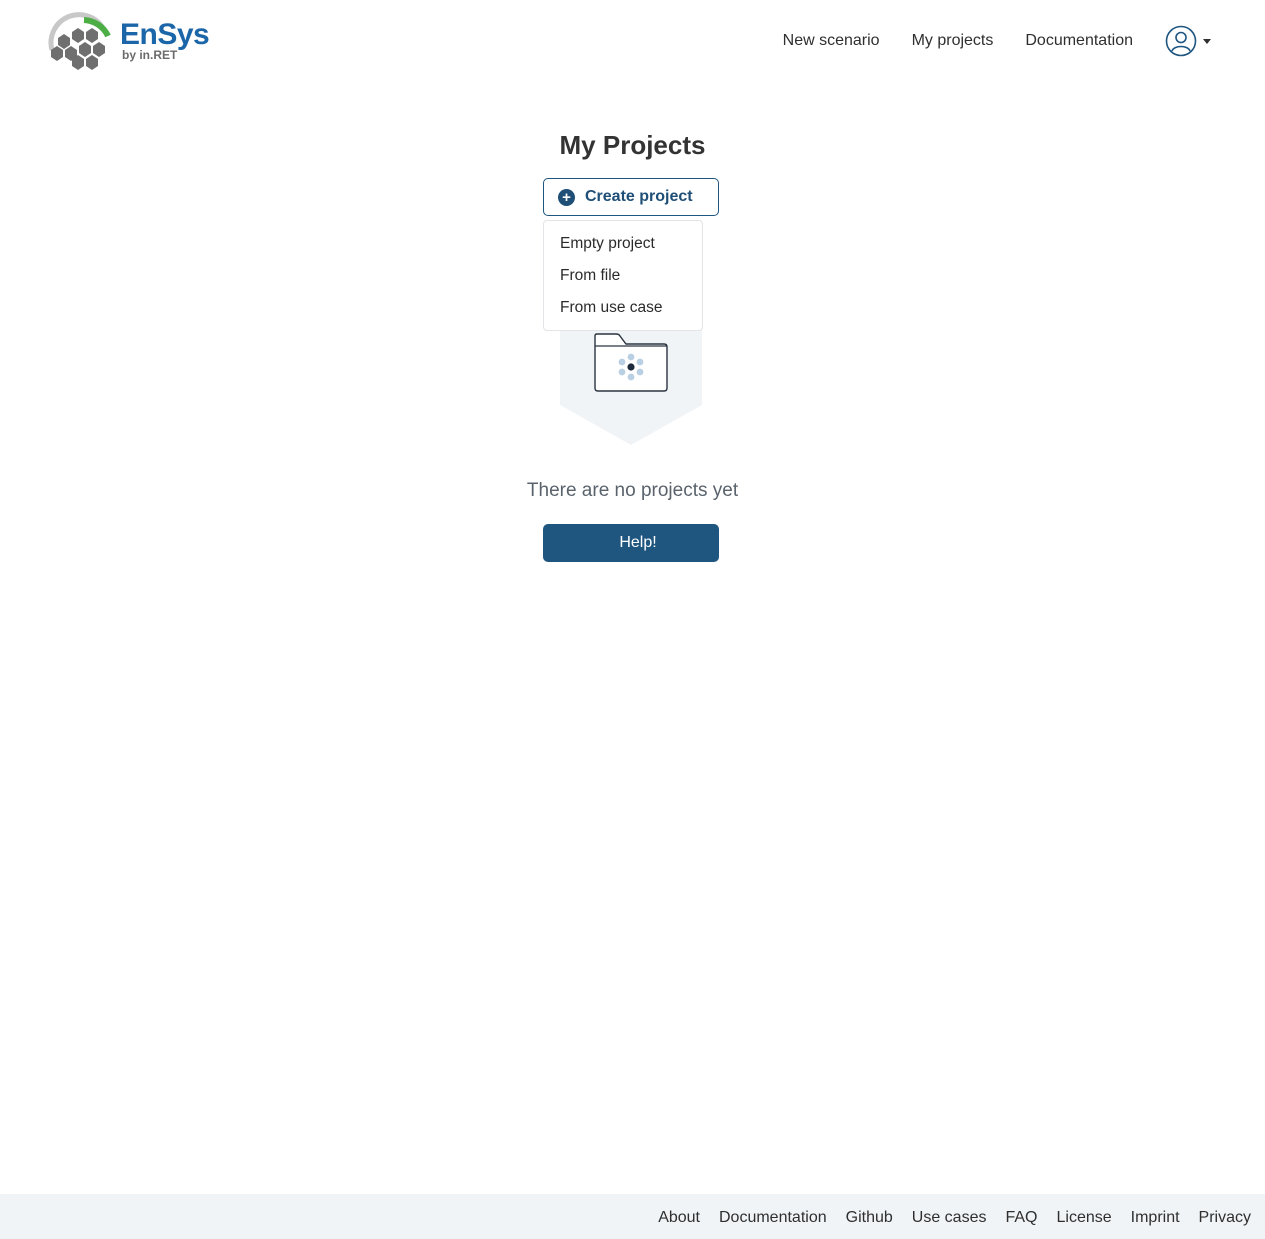  Describe the element at coordinates (623, 279) in the screenshot. I see `menu-item-from-file: From file` at that location.